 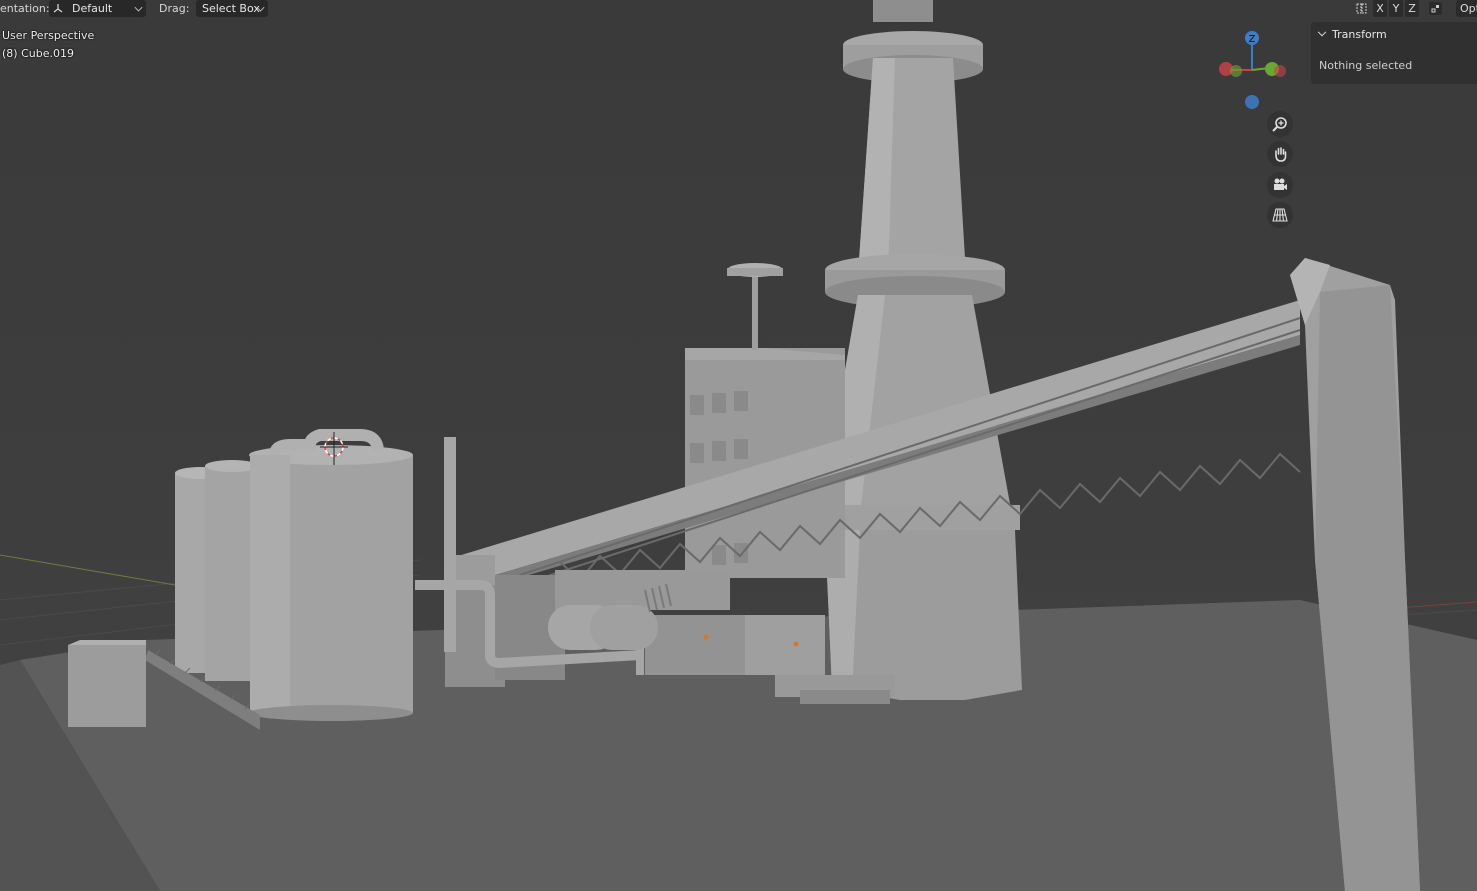 I want to click on transform-panel-header: Transform, so click(x=1352, y=34).